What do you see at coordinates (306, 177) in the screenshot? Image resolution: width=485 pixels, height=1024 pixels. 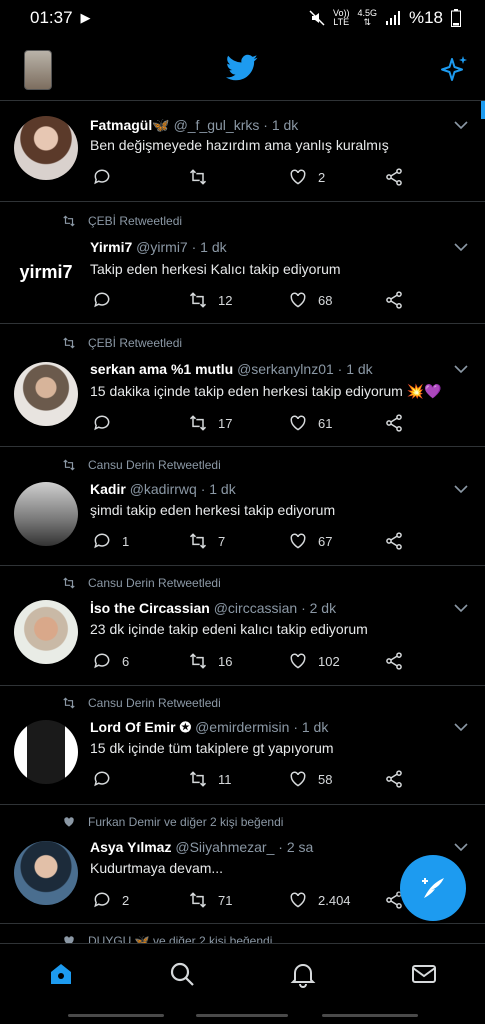 I see `like-button: 2` at bounding box center [306, 177].